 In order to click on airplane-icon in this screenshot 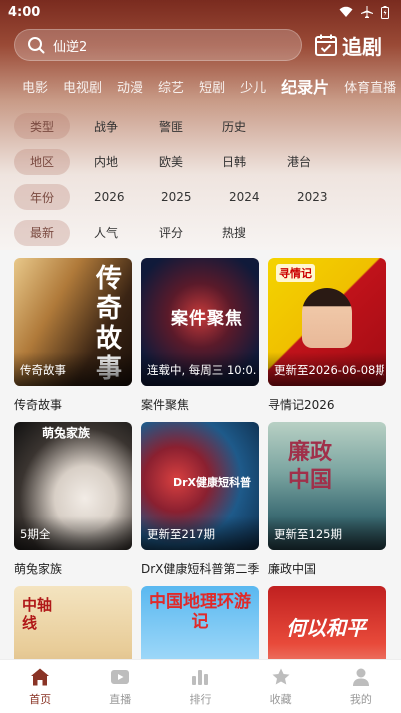, I will do `click(367, 12)`.